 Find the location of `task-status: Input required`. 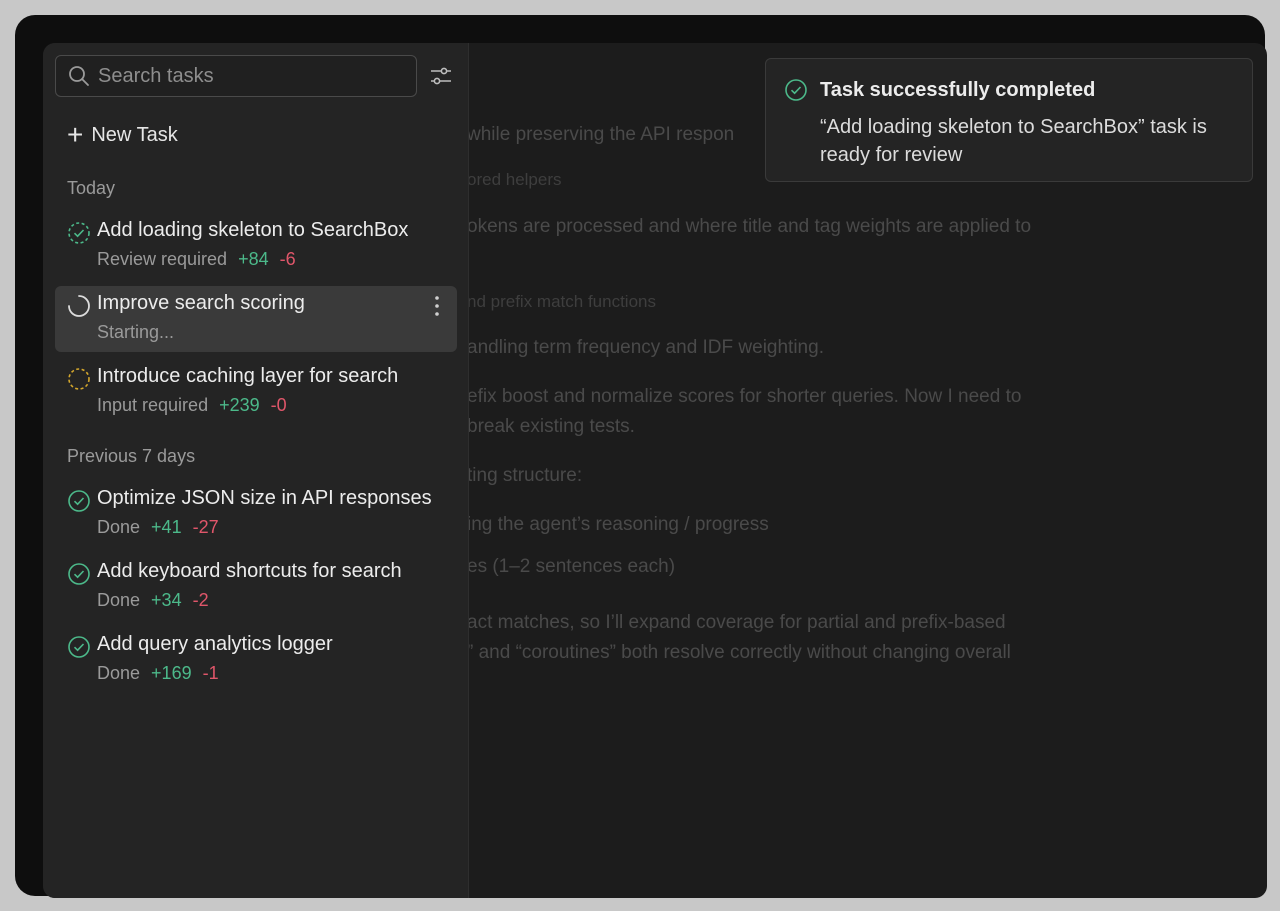

task-status: Input required is located at coordinates (153, 405).